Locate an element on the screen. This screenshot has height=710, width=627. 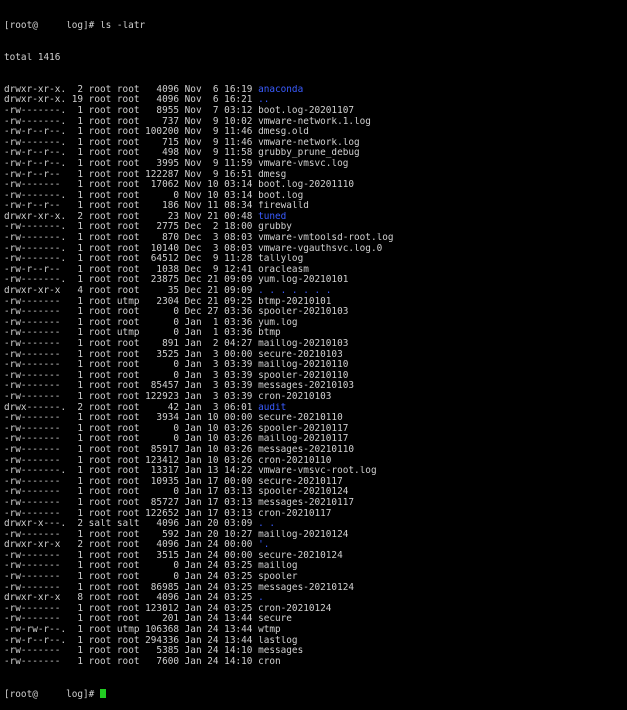
file-name: yum.log is located at coordinates (278, 322).